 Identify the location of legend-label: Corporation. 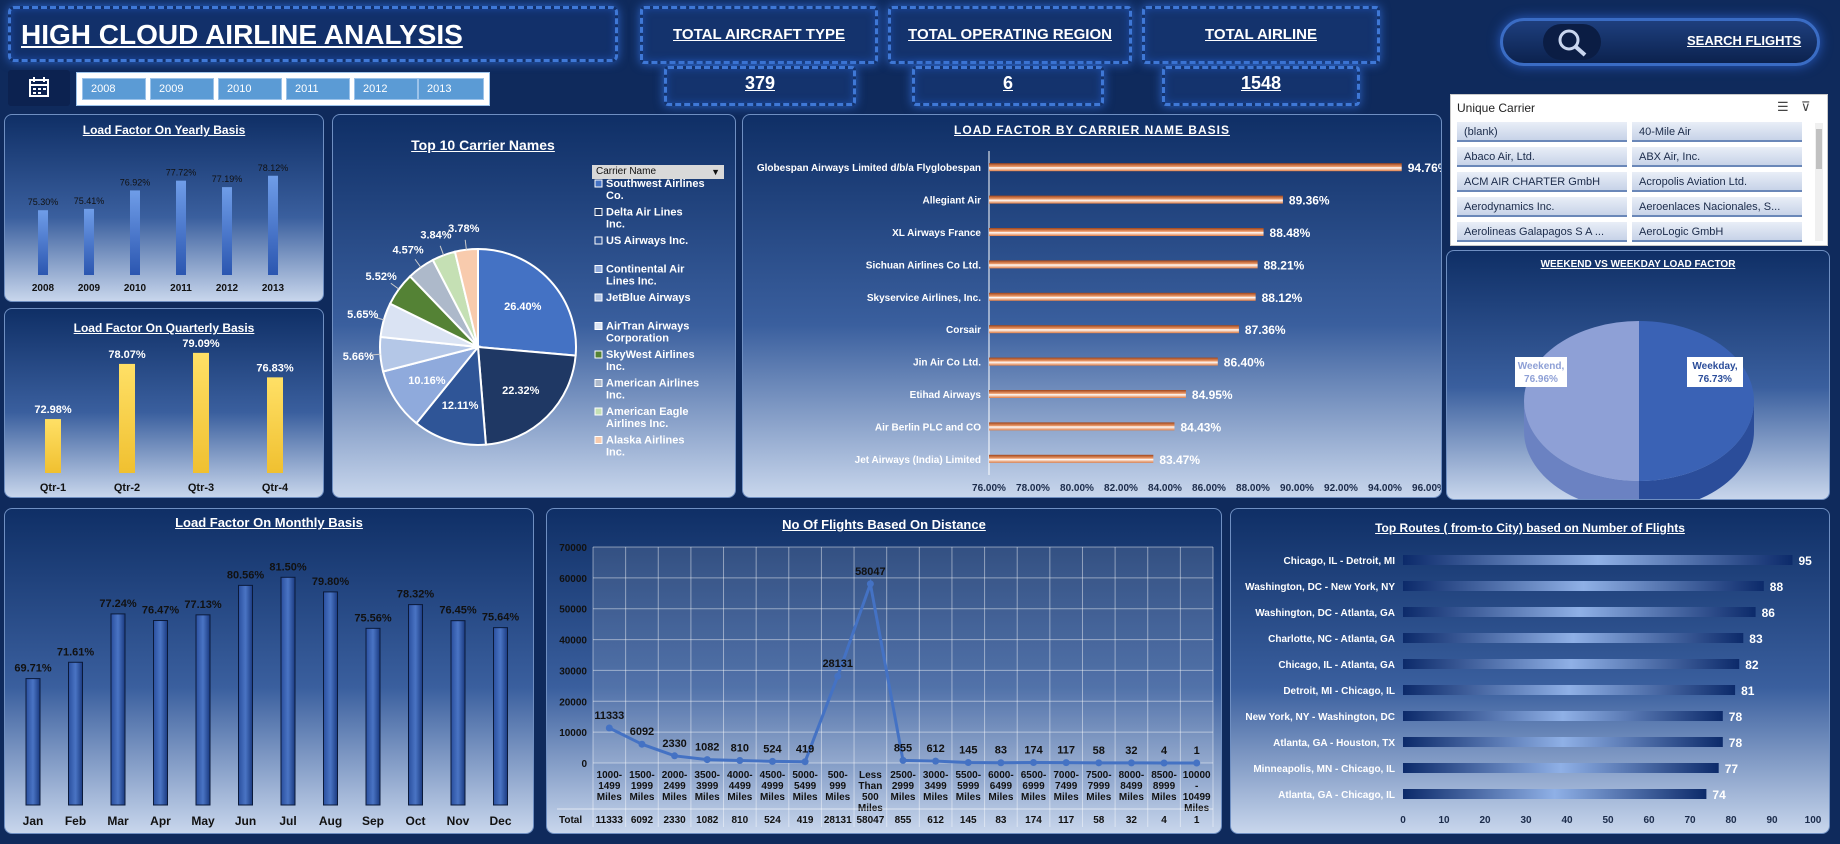
(637, 339).